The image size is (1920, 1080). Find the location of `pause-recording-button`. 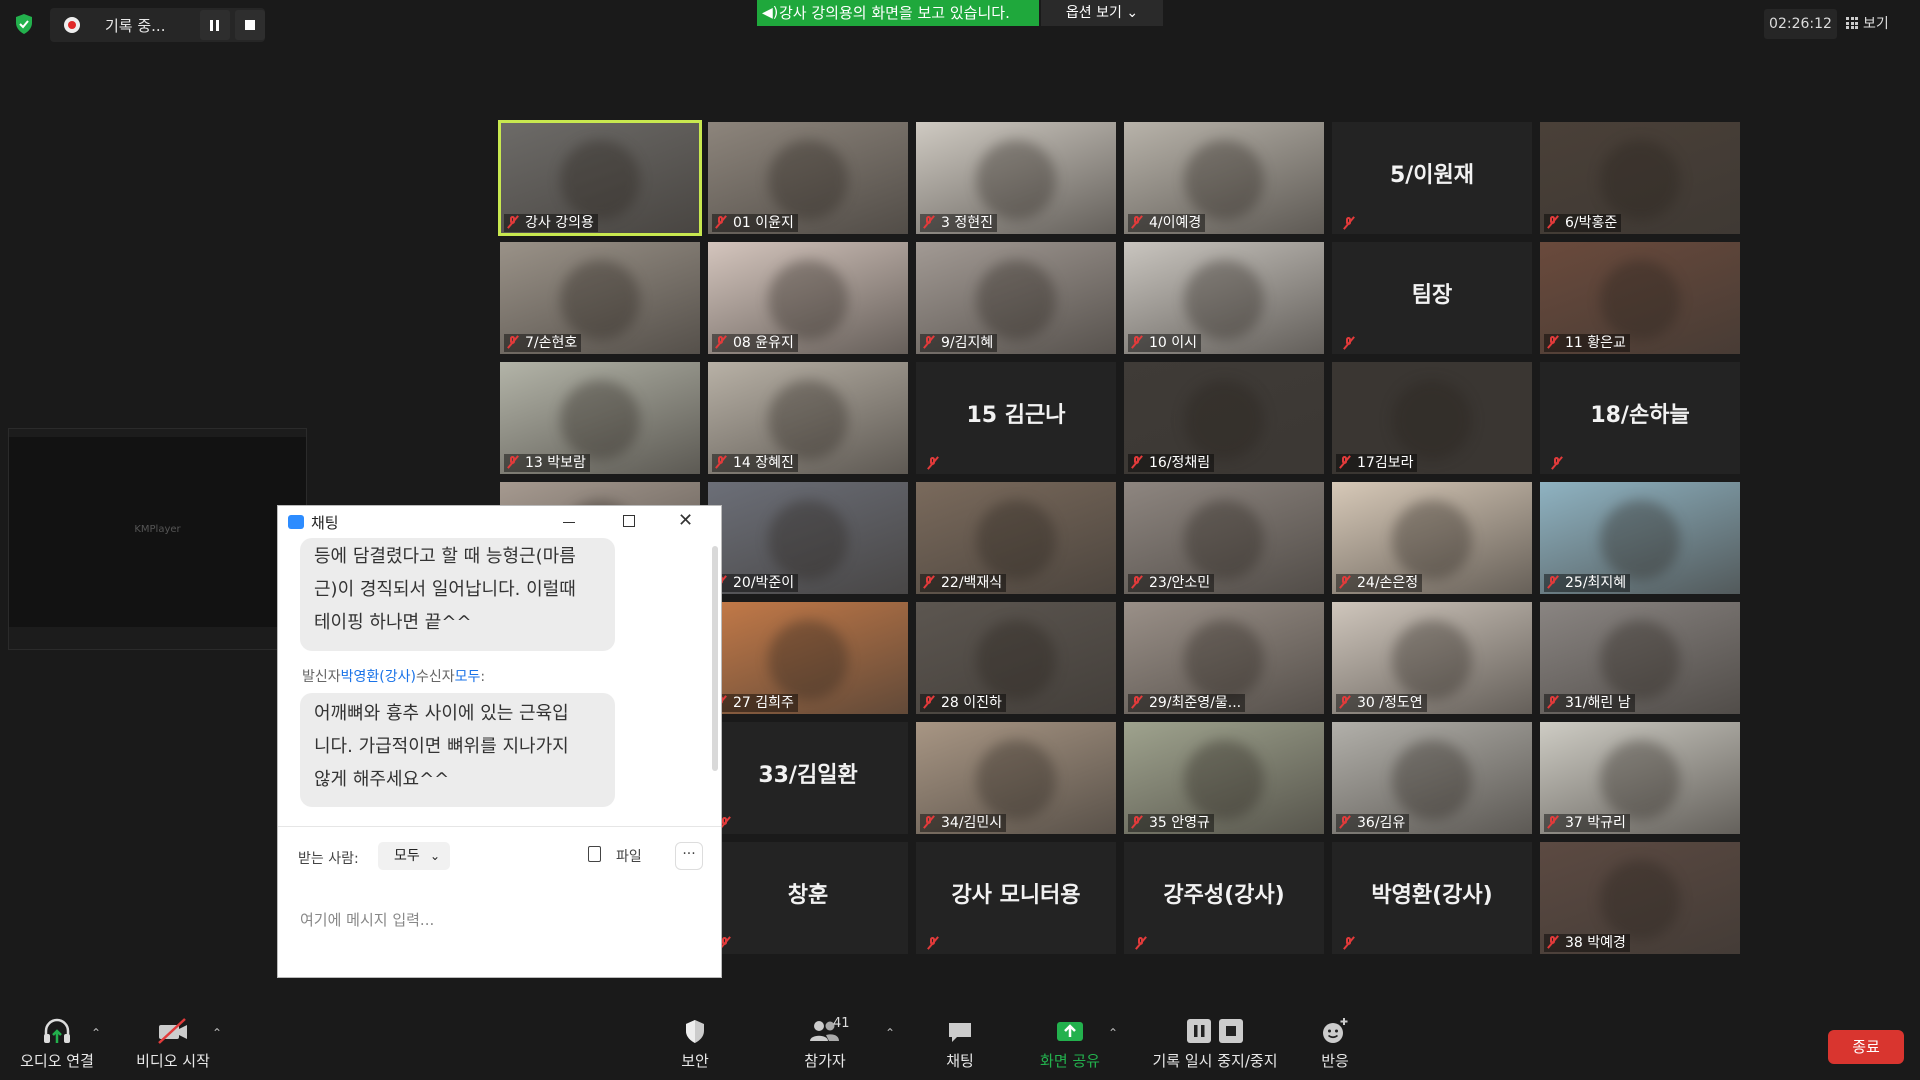

pause-recording-button is located at coordinates (215, 25).